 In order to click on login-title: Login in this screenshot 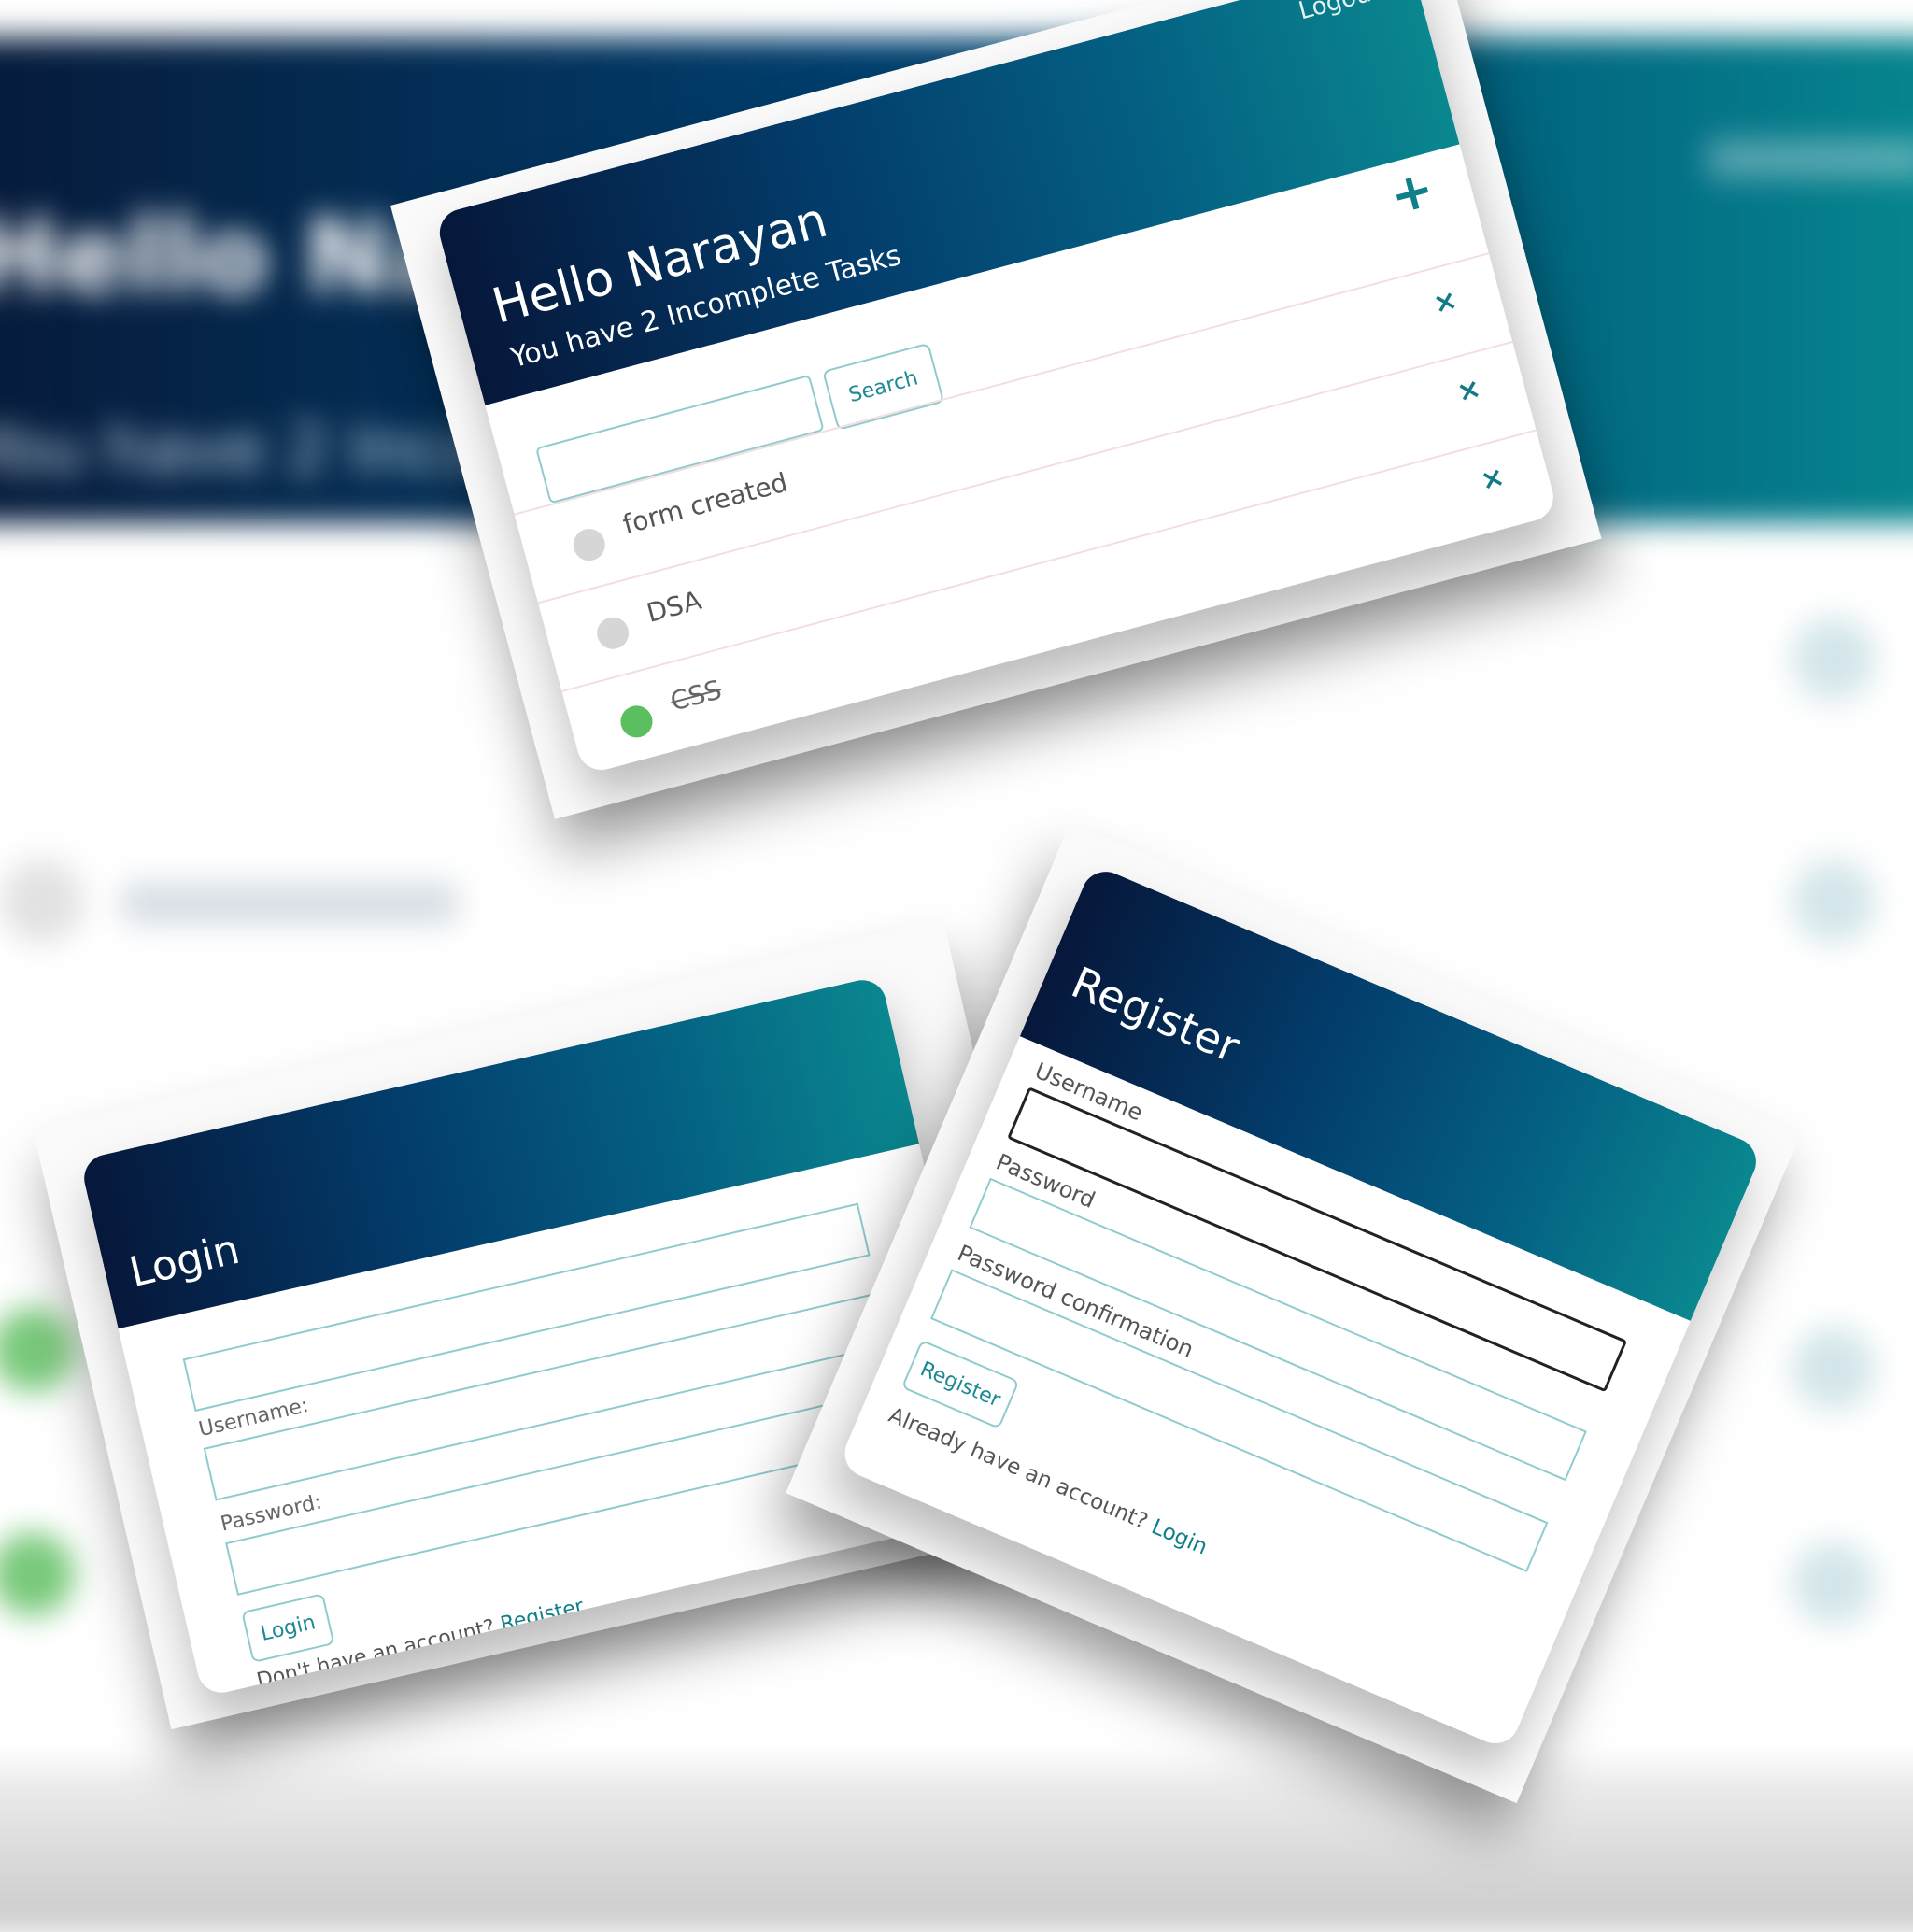, I will do `click(184, 1262)`.